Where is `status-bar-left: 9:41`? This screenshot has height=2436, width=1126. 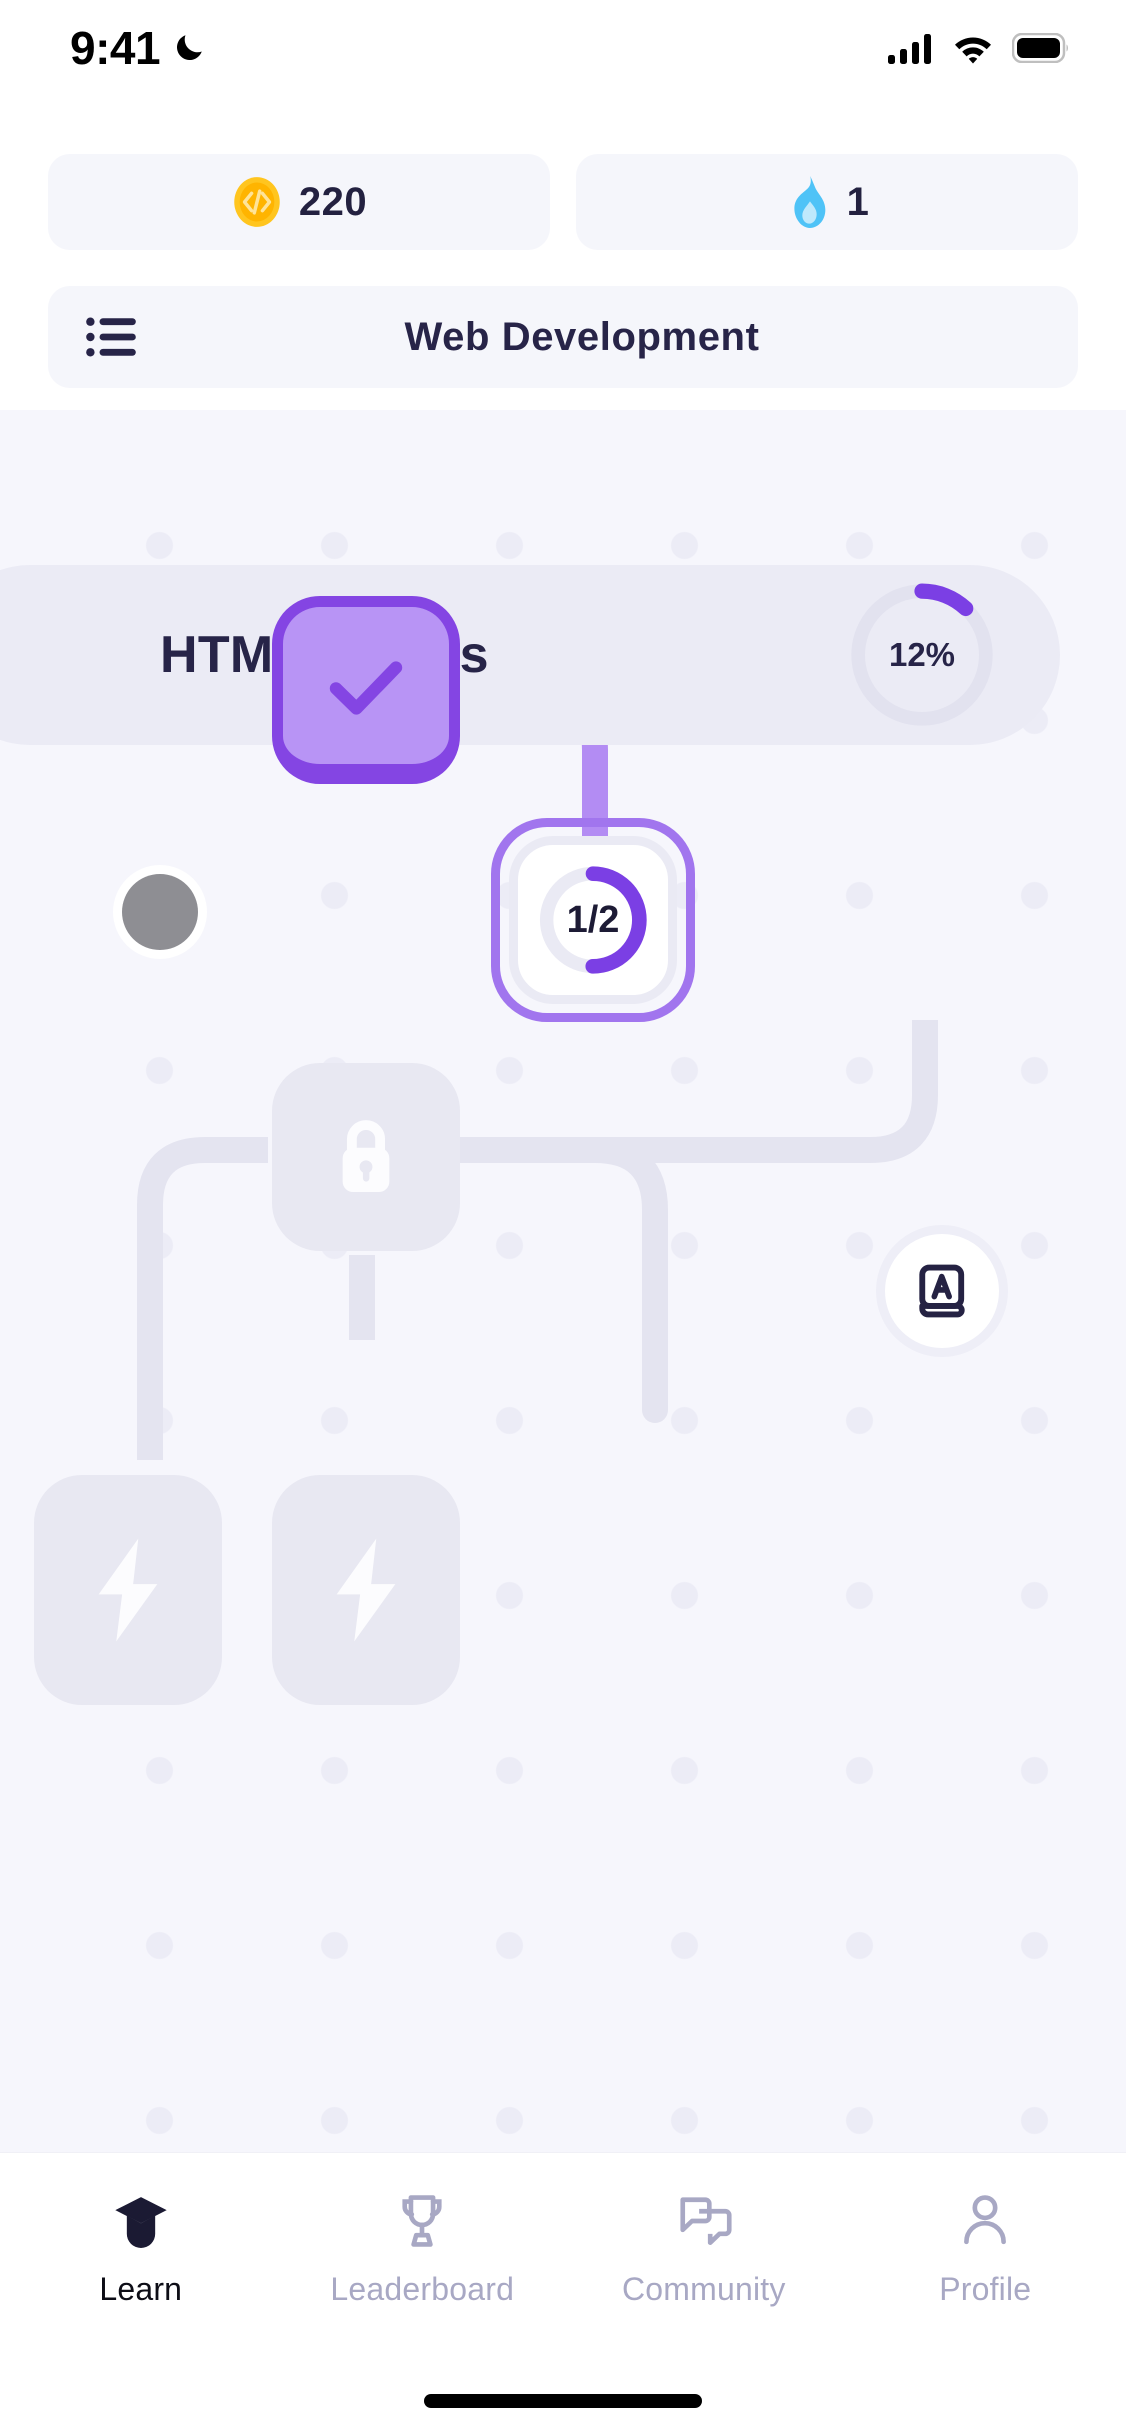
status-bar-left: 9:41 is located at coordinates (138, 48).